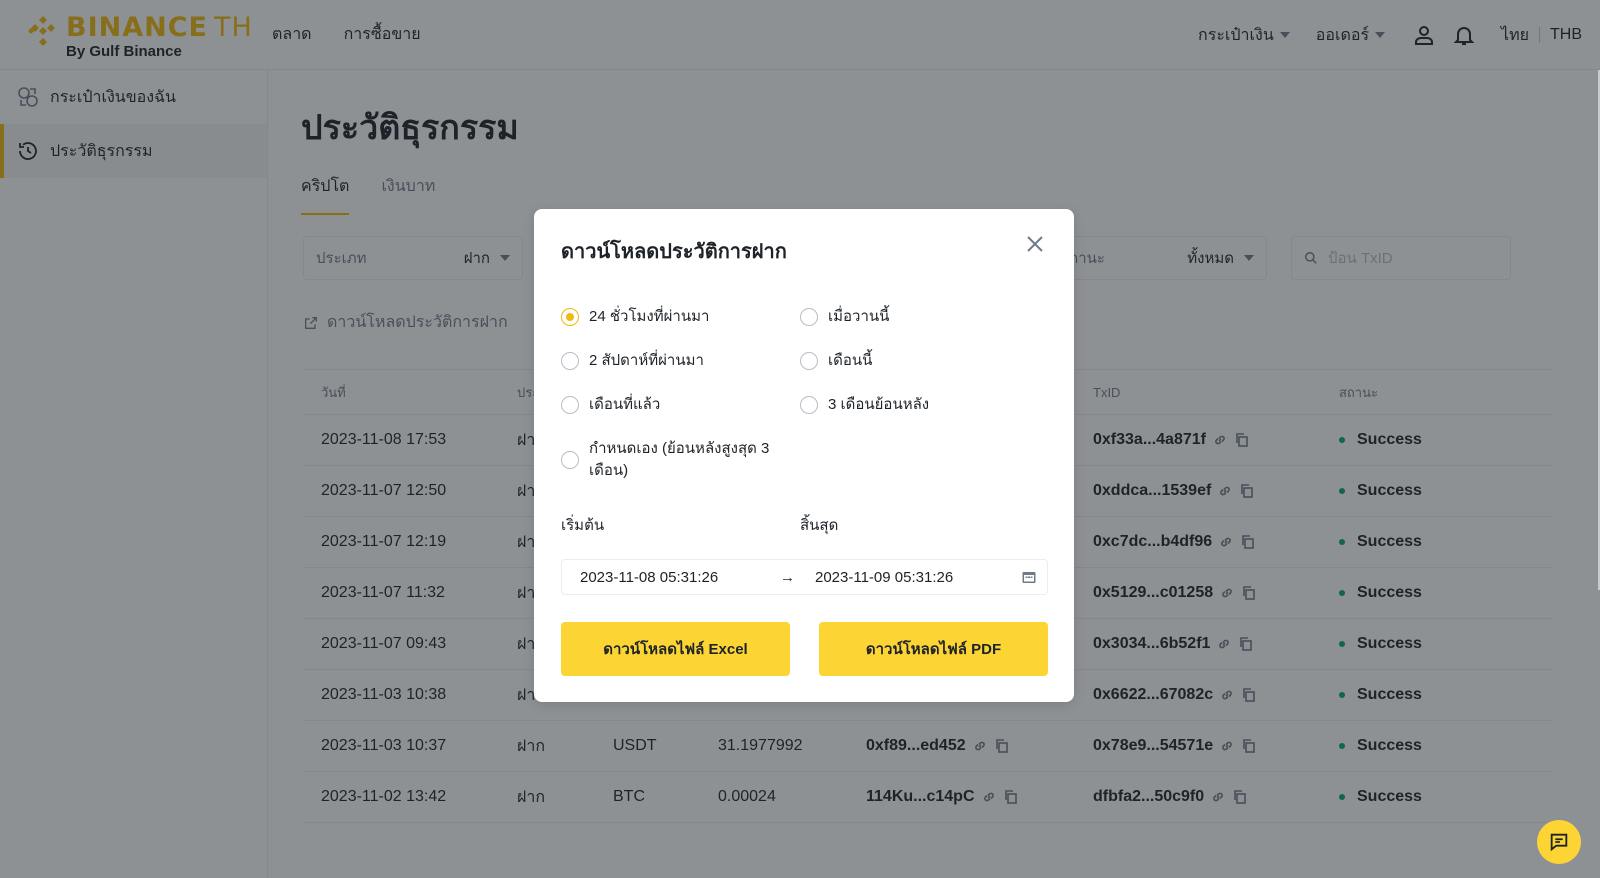 The image size is (1600, 878). What do you see at coordinates (570, 317) in the screenshot?
I see `radio-selected` at bounding box center [570, 317].